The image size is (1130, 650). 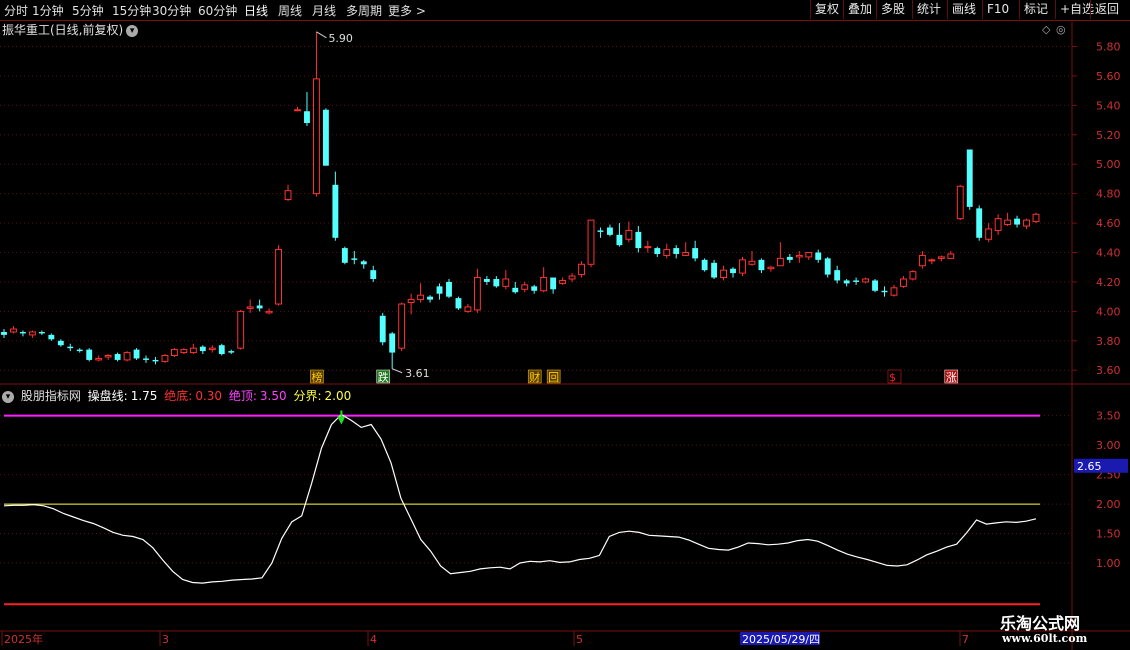 What do you see at coordinates (338, 396) in the screenshot?
I see `boundary-value: 2.00` at bounding box center [338, 396].